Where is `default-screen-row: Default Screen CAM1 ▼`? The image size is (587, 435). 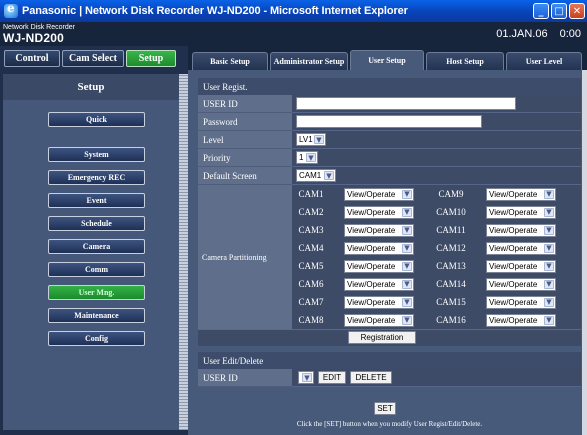 default-screen-row: Default Screen CAM1 ▼ is located at coordinates (389, 176).